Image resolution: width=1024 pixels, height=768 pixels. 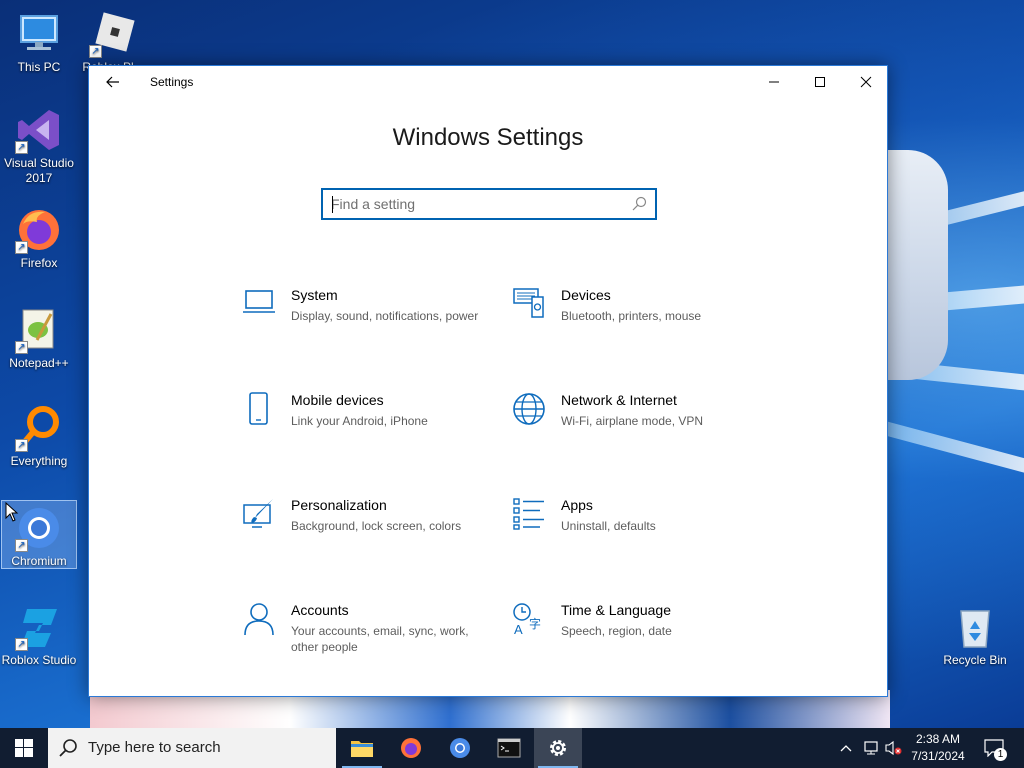 I want to click on everything-search-icon: ↗, so click(x=39, y=428).